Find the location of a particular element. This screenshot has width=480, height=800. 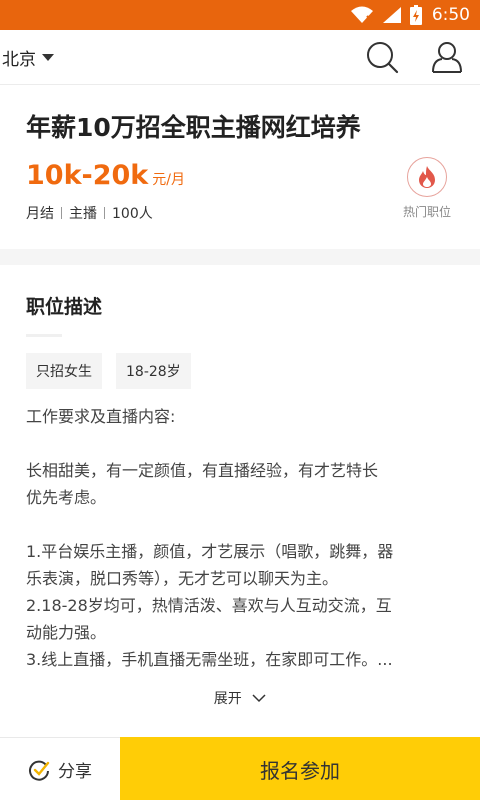

hot-badge: 热门职位 is located at coordinates (427, 188).